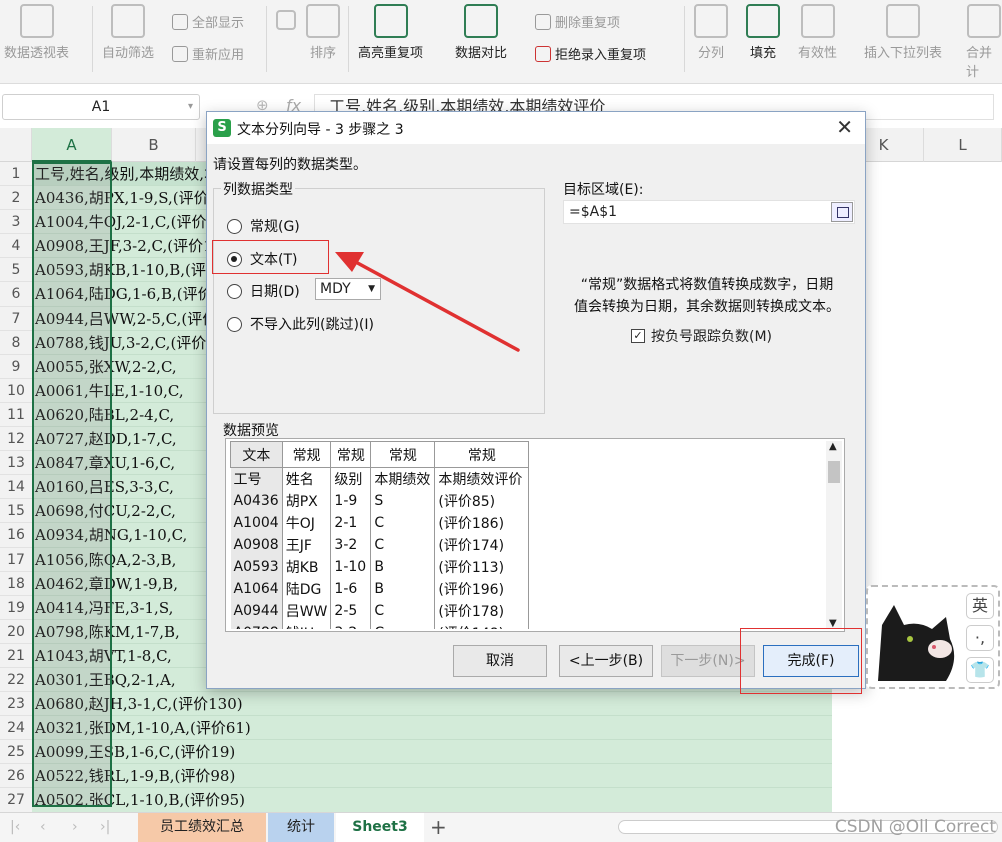 This screenshot has width=1002, height=842. I want to click on ime-skin-button: 👕, so click(980, 670).